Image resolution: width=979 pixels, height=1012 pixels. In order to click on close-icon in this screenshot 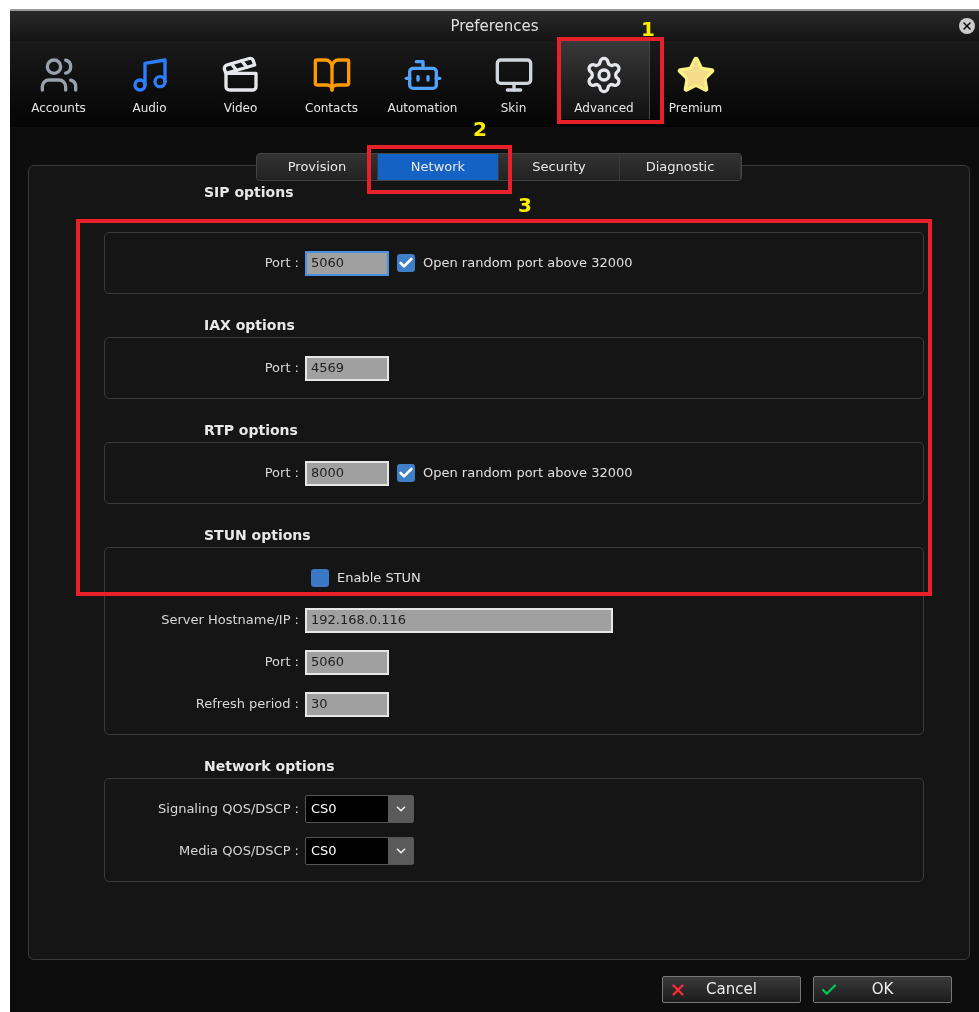, I will do `click(967, 26)`.